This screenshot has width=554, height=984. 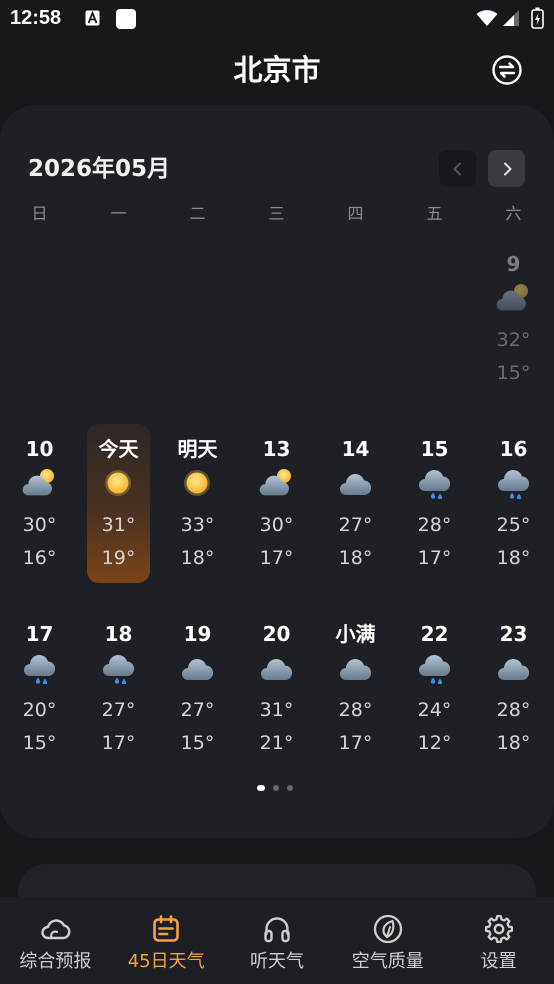 What do you see at coordinates (498, 961) in the screenshot?
I see `nav-label: 设置` at bounding box center [498, 961].